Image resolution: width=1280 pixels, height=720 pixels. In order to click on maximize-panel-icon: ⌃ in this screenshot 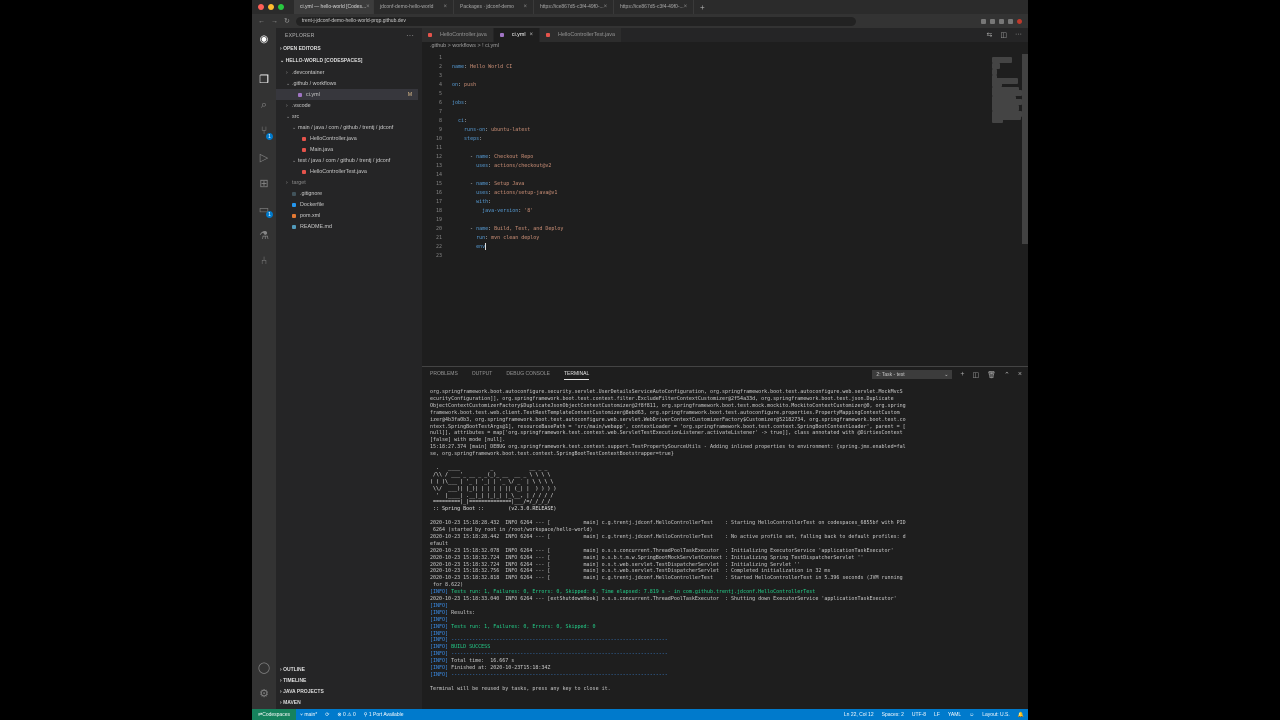, I will do `click(1007, 375)`.